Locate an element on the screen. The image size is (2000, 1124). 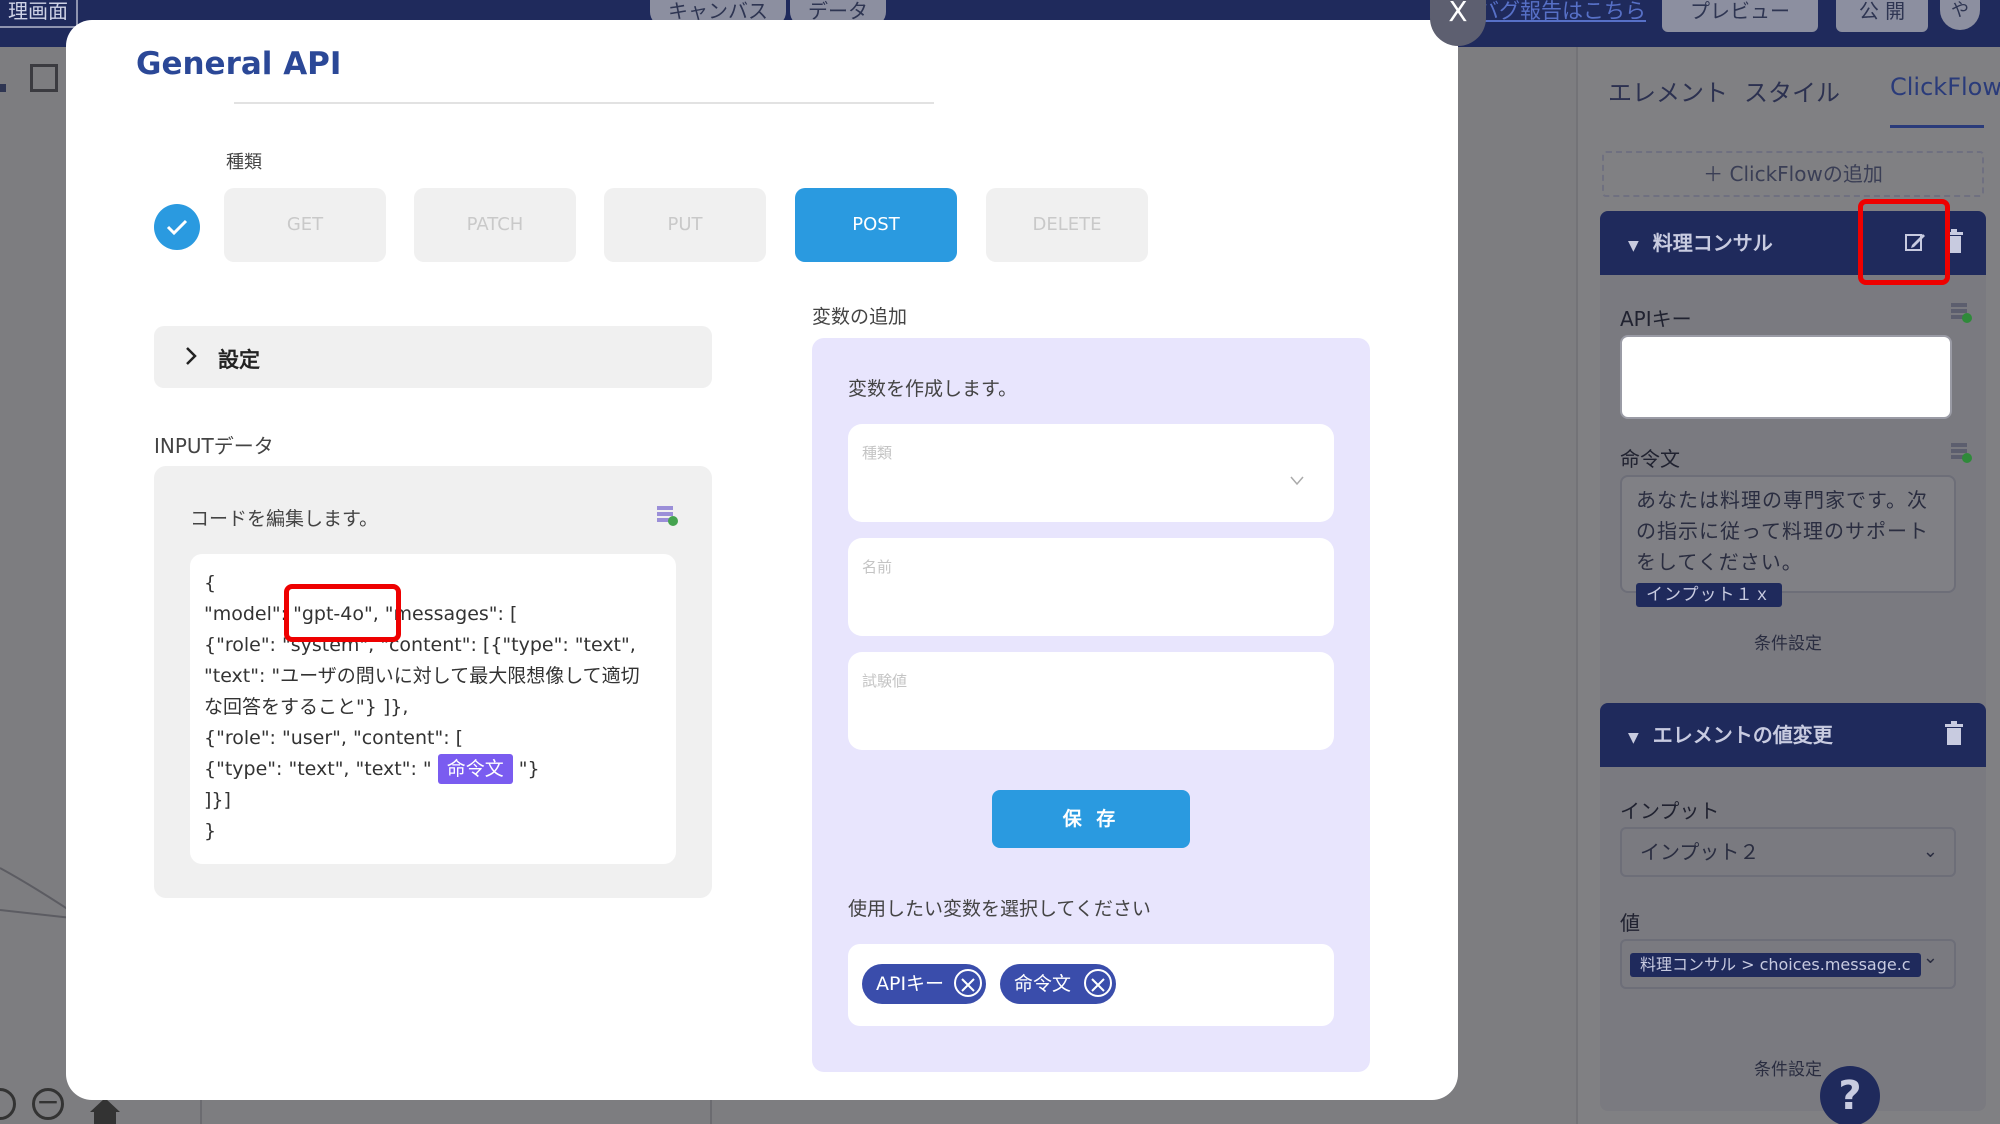
selected-variable-chip: 命令文 is located at coordinates (1058, 984).